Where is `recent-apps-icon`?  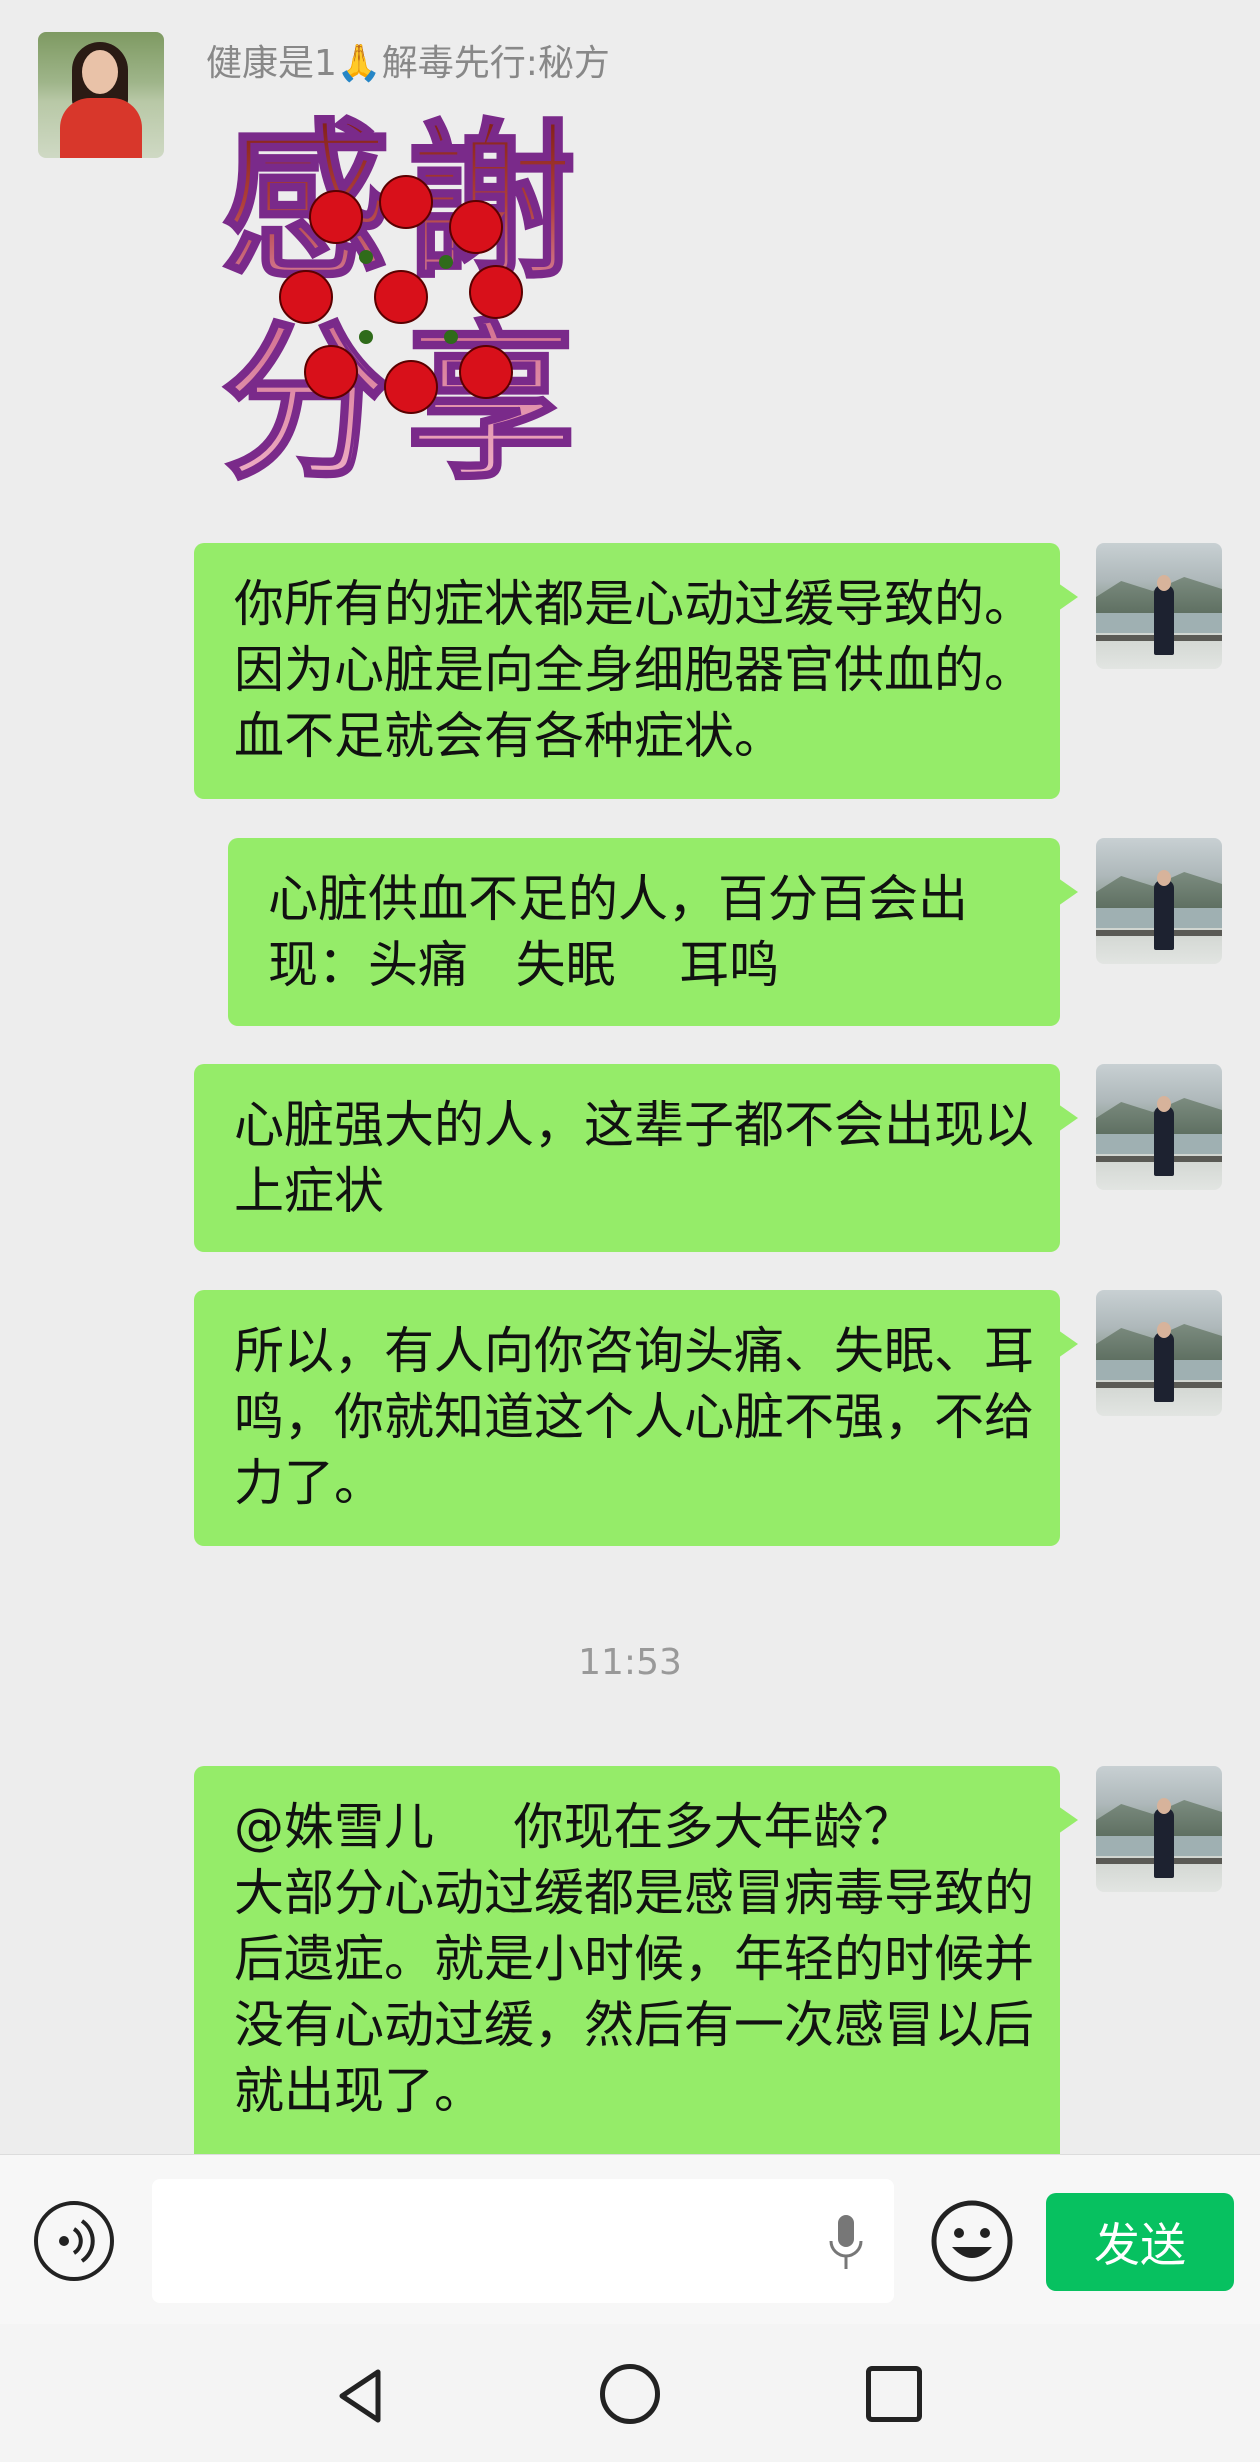
recent-apps-icon is located at coordinates (894, 2394).